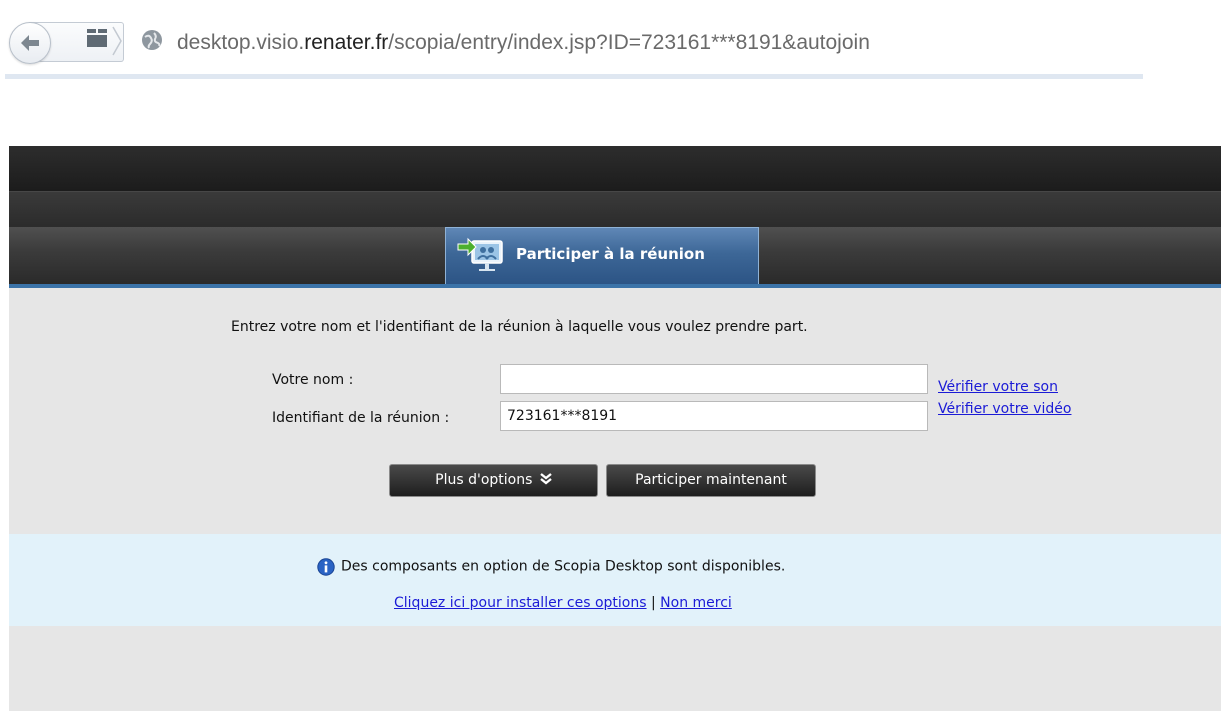  Describe the element at coordinates (361, 418) in the screenshot. I see `meeting-id-label: Identifiant de la réunion :` at that location.